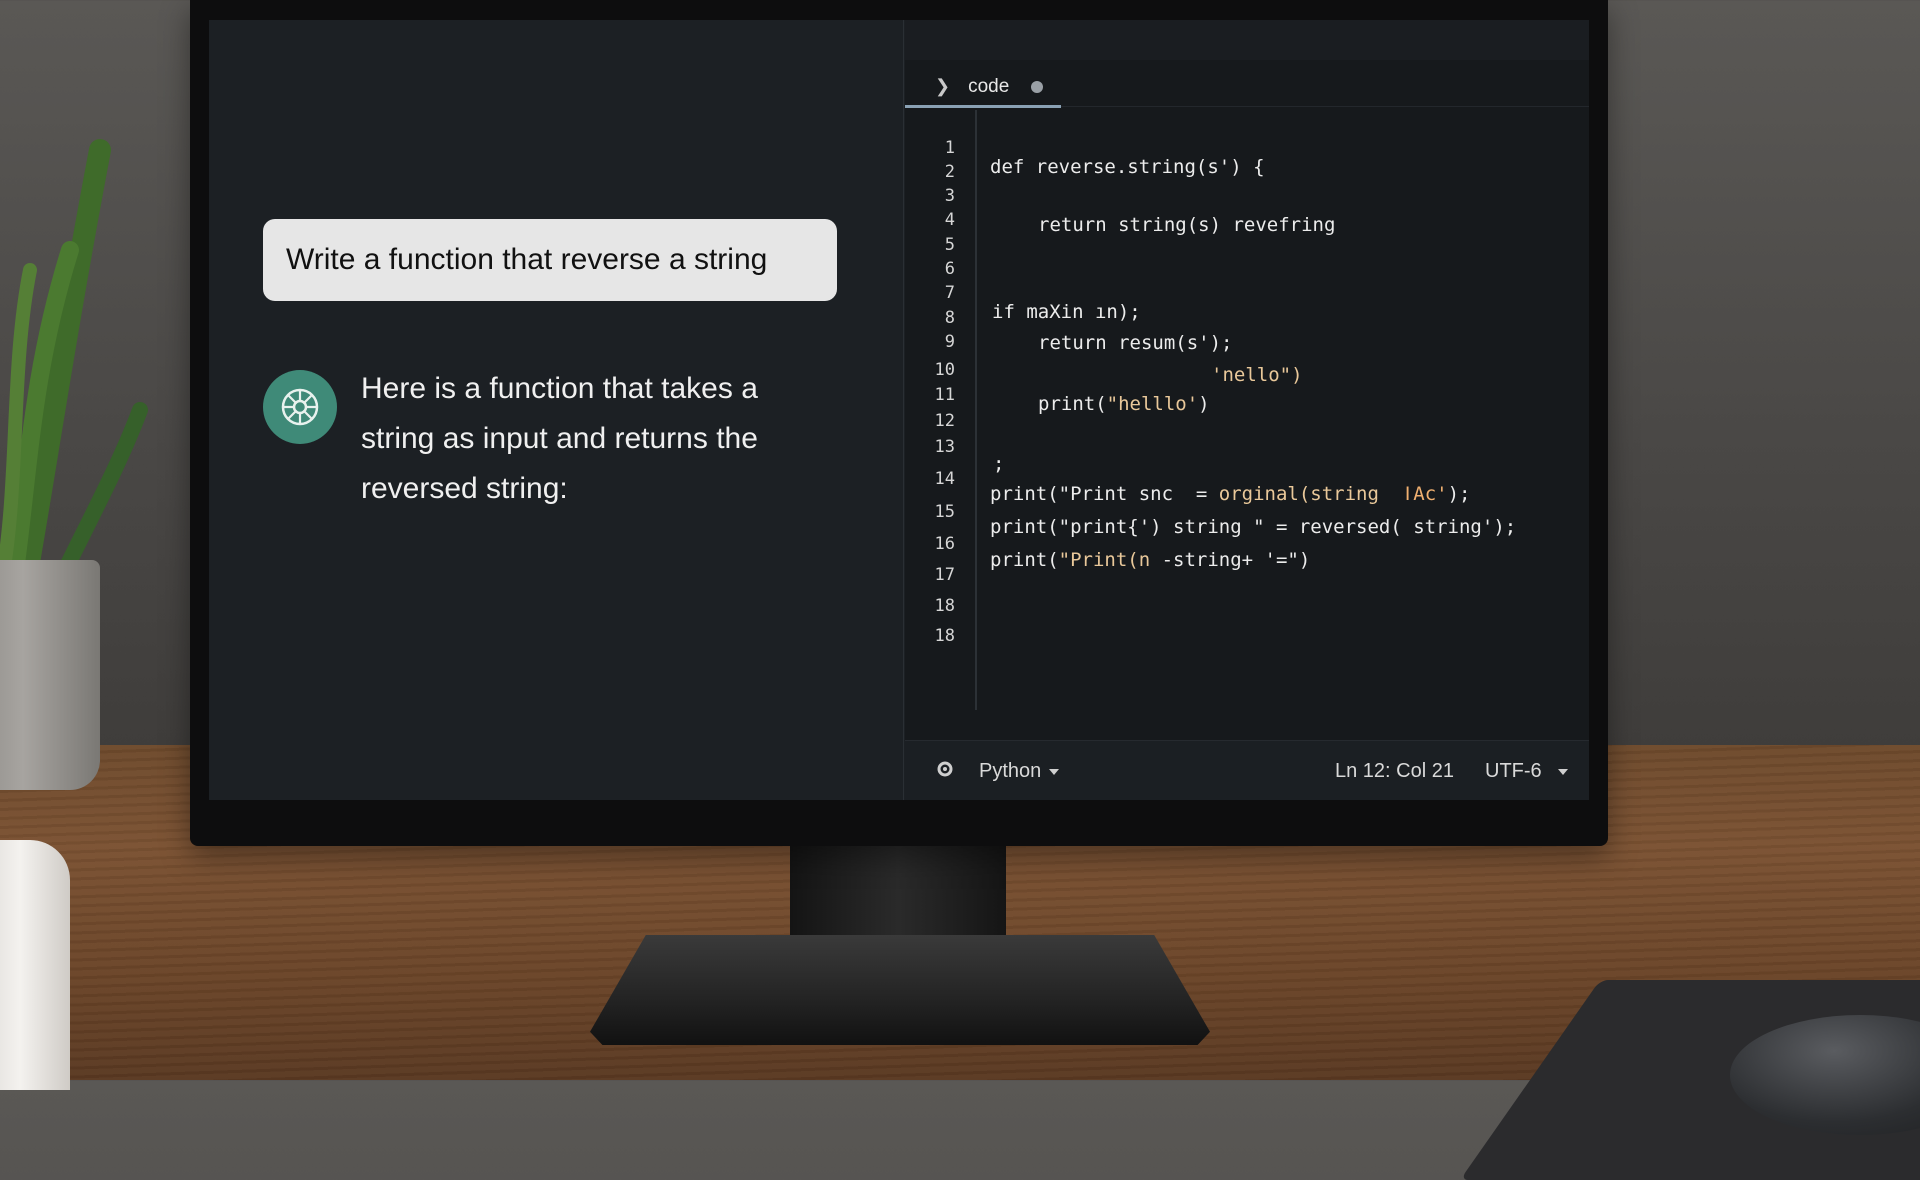 The width and height of the screenshot is (1920, 1180). I want to click on code-token: ), so click(1204, 404).